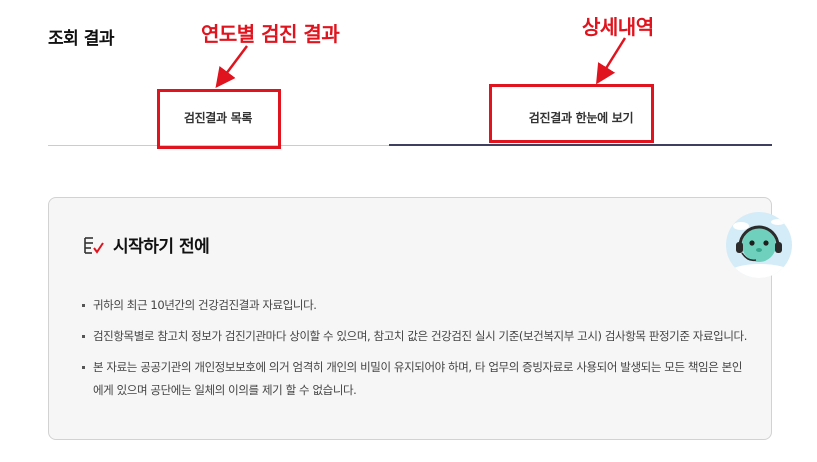  What do you see at coordinates (414, 305) in the screenshot?
I see `notice-item: 귀하의 최근 10년간의 건강검진결과 자료입니다.` at bounding box center [414, 305].